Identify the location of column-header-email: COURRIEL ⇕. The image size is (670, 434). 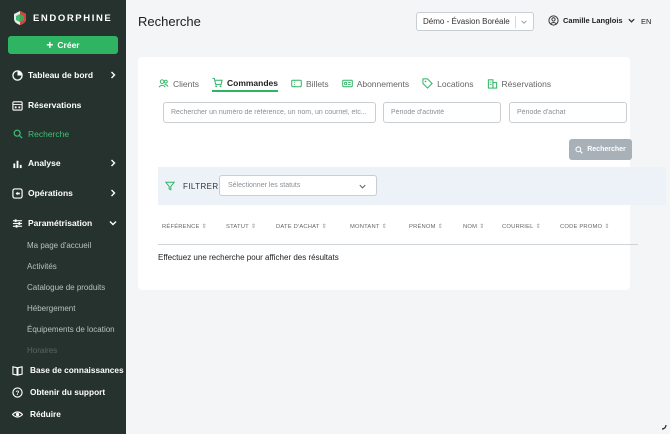
(521, 227).